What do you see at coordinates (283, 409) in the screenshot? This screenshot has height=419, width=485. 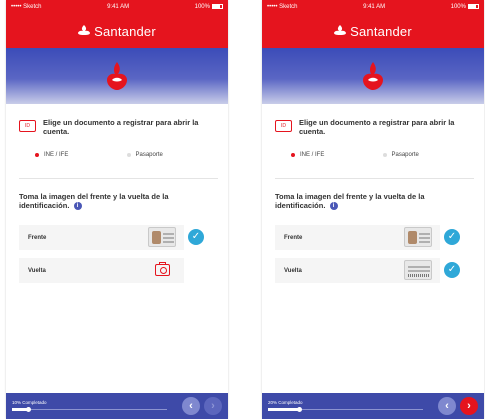 I see `progress-fill` at bounding box center [283, 409].